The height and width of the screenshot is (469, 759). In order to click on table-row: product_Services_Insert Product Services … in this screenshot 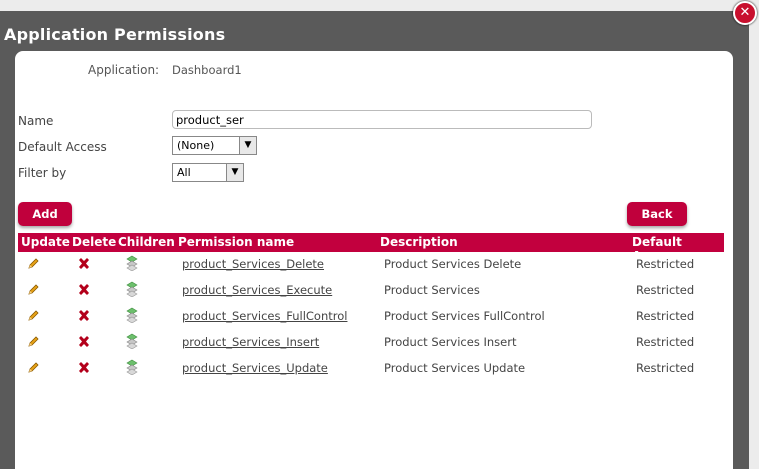, I will do `click(371, 343)`.